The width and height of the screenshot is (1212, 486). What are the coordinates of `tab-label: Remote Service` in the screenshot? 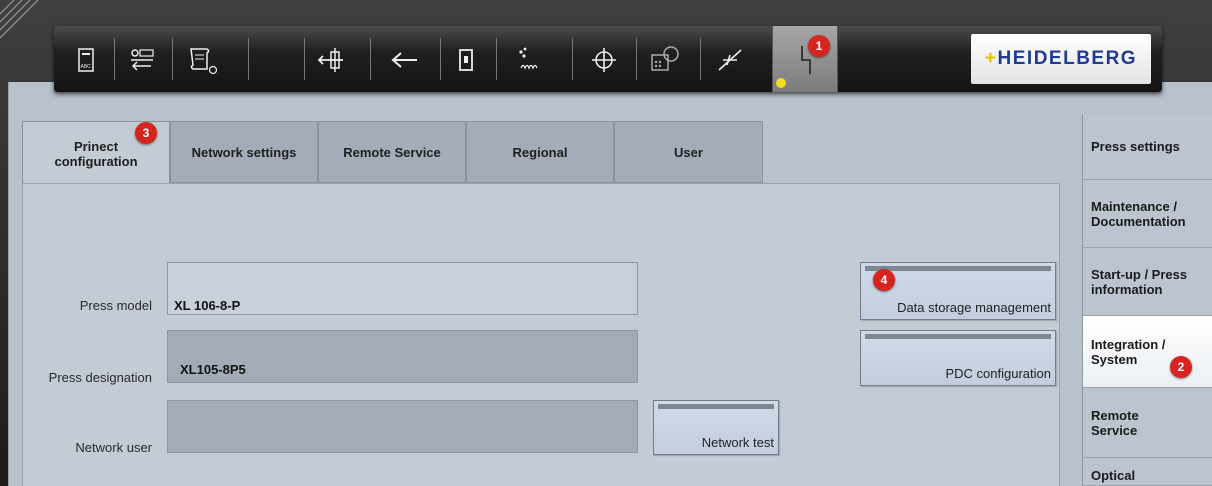 It's located at (392, 152).